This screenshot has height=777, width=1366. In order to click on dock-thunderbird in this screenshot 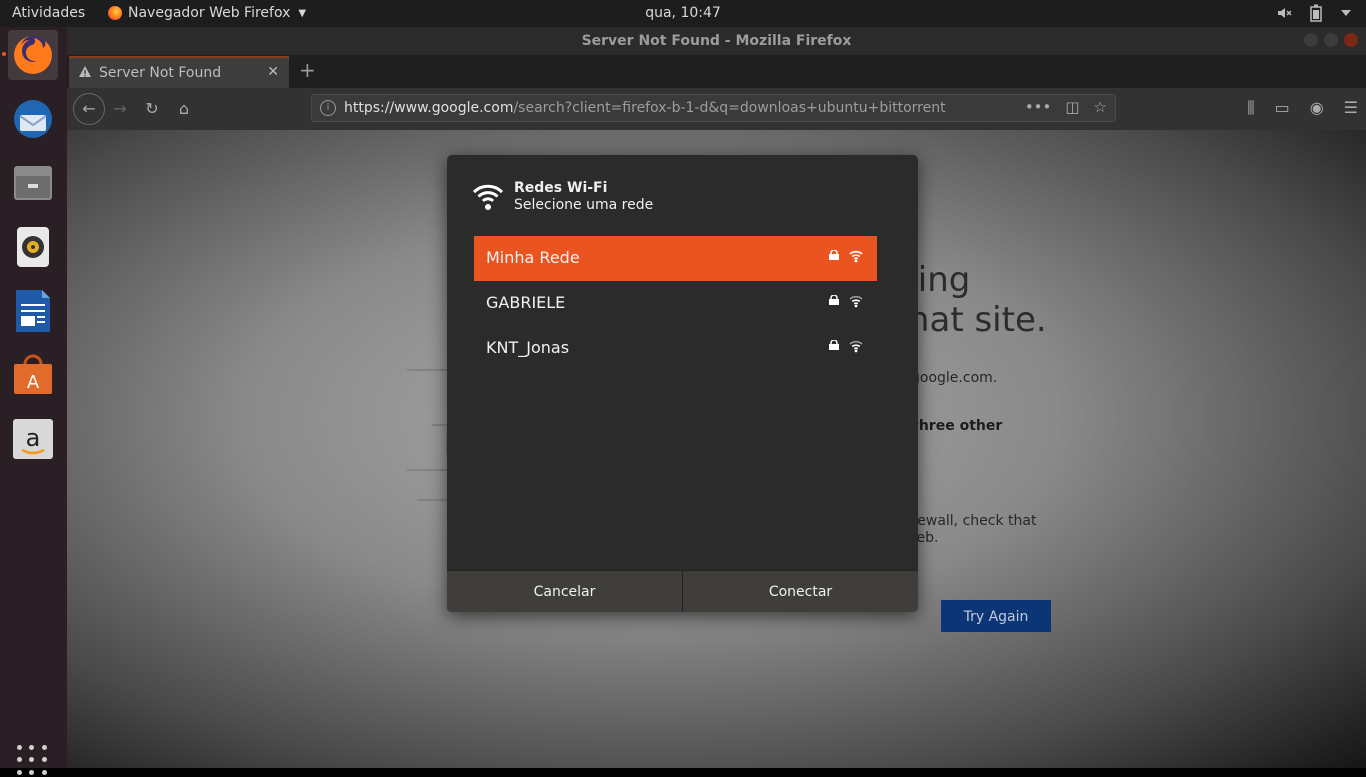, I will do `click(33, 119)`.